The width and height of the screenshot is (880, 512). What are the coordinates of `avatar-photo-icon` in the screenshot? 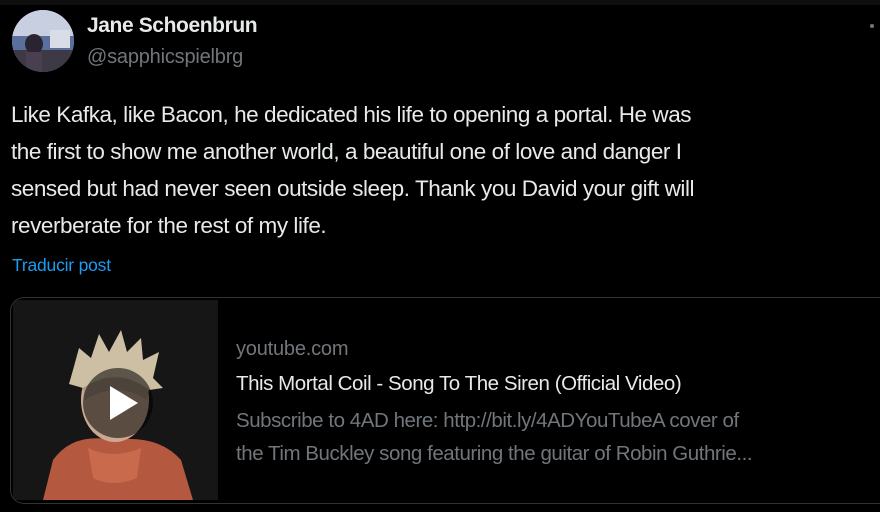 It's located at (43, 41).